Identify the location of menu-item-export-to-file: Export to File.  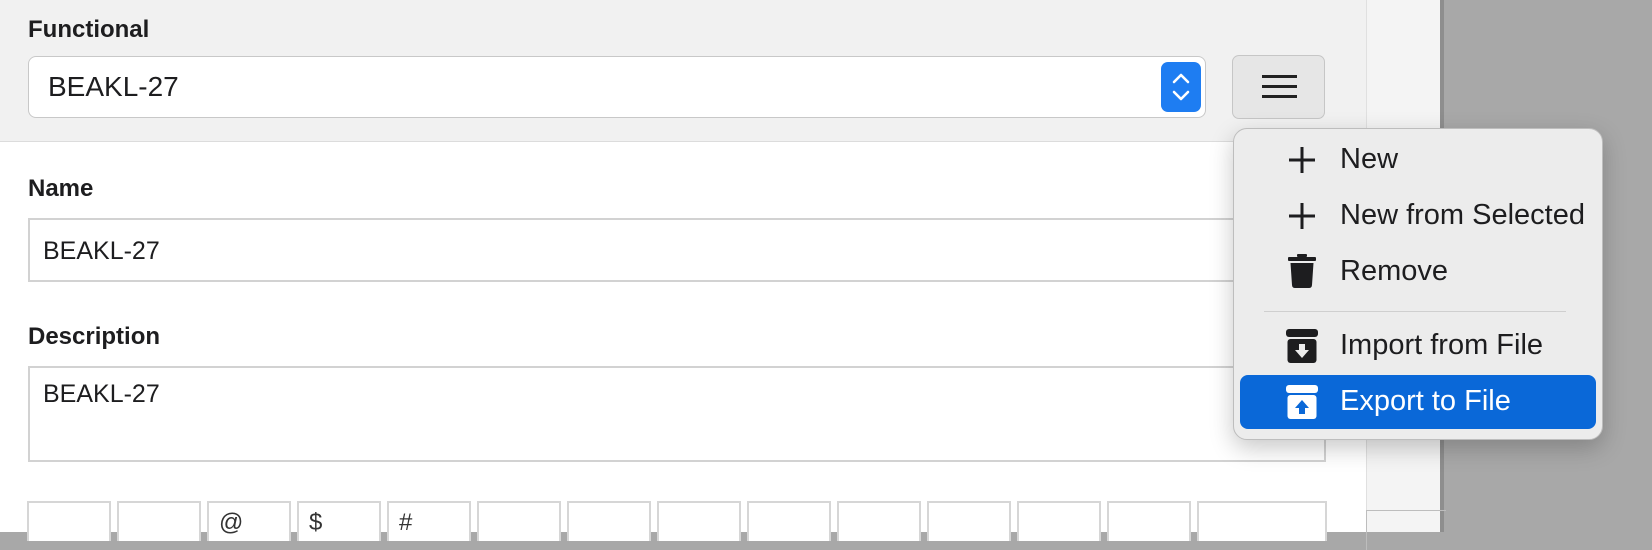
(1418, 402).